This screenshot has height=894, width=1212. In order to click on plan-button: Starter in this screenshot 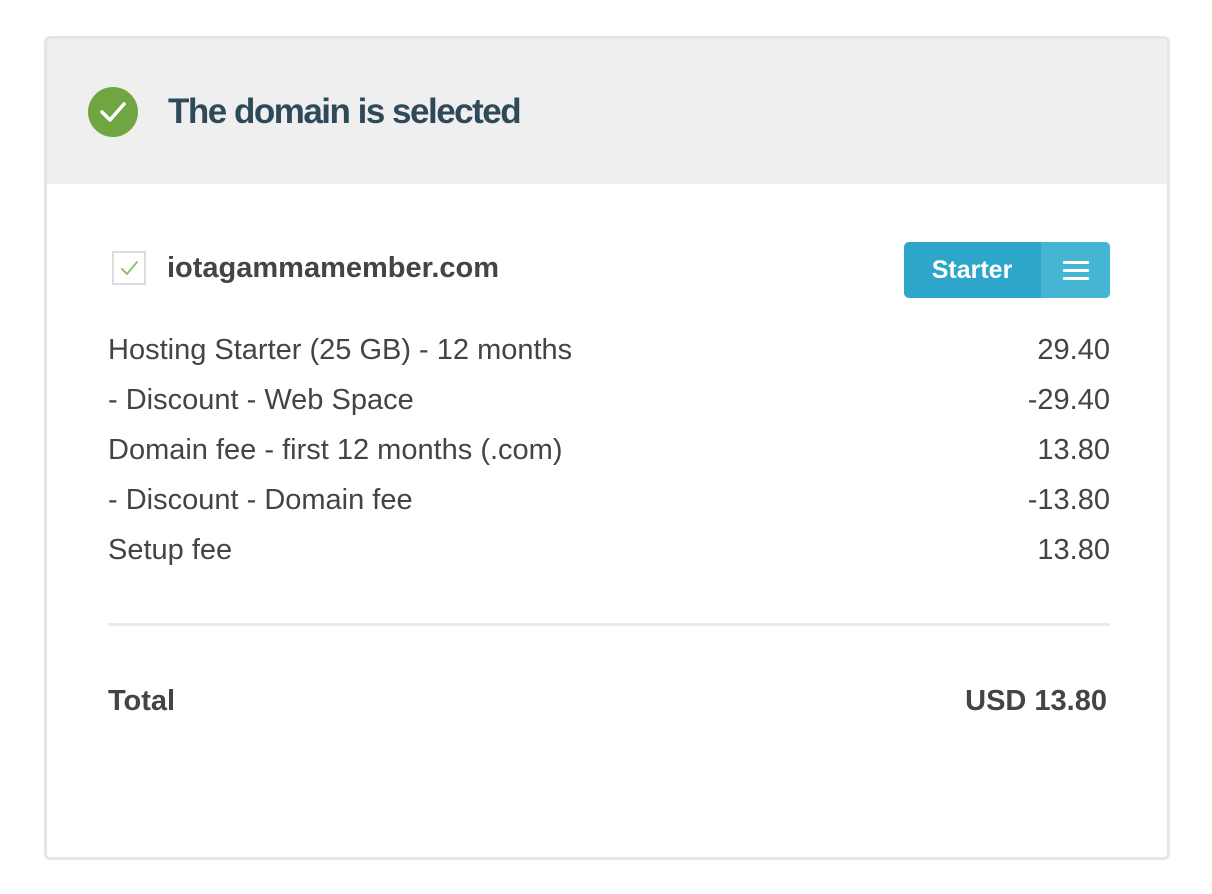, I will do `click(1007, 270)`.